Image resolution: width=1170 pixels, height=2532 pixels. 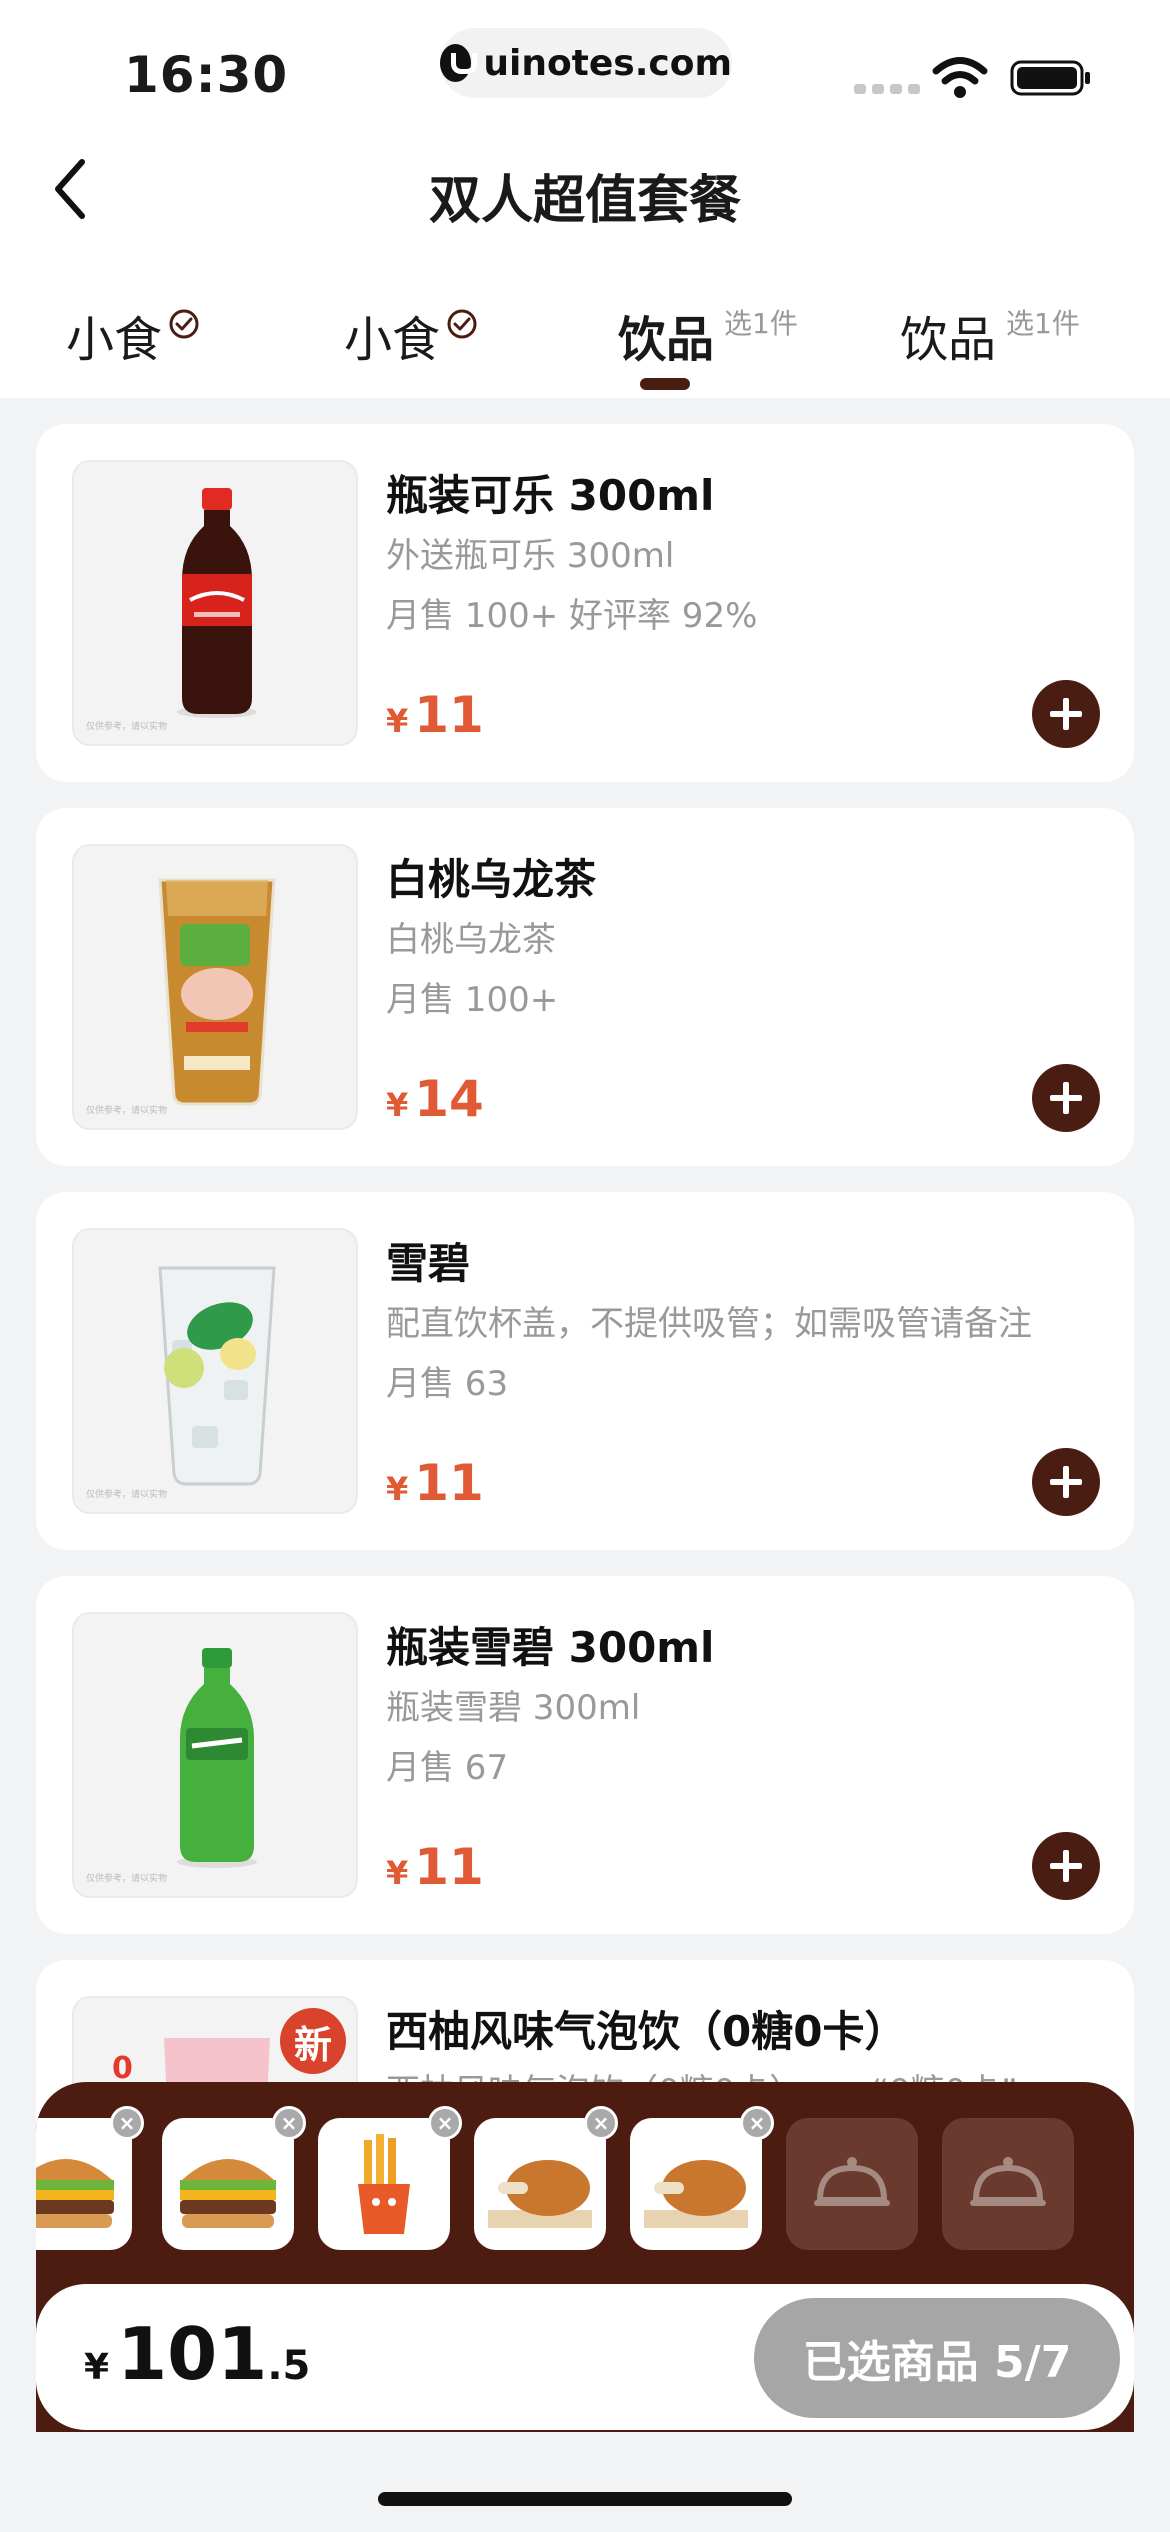 I want to click on tab-snack-2: 小食, so click(x=411, y=335).